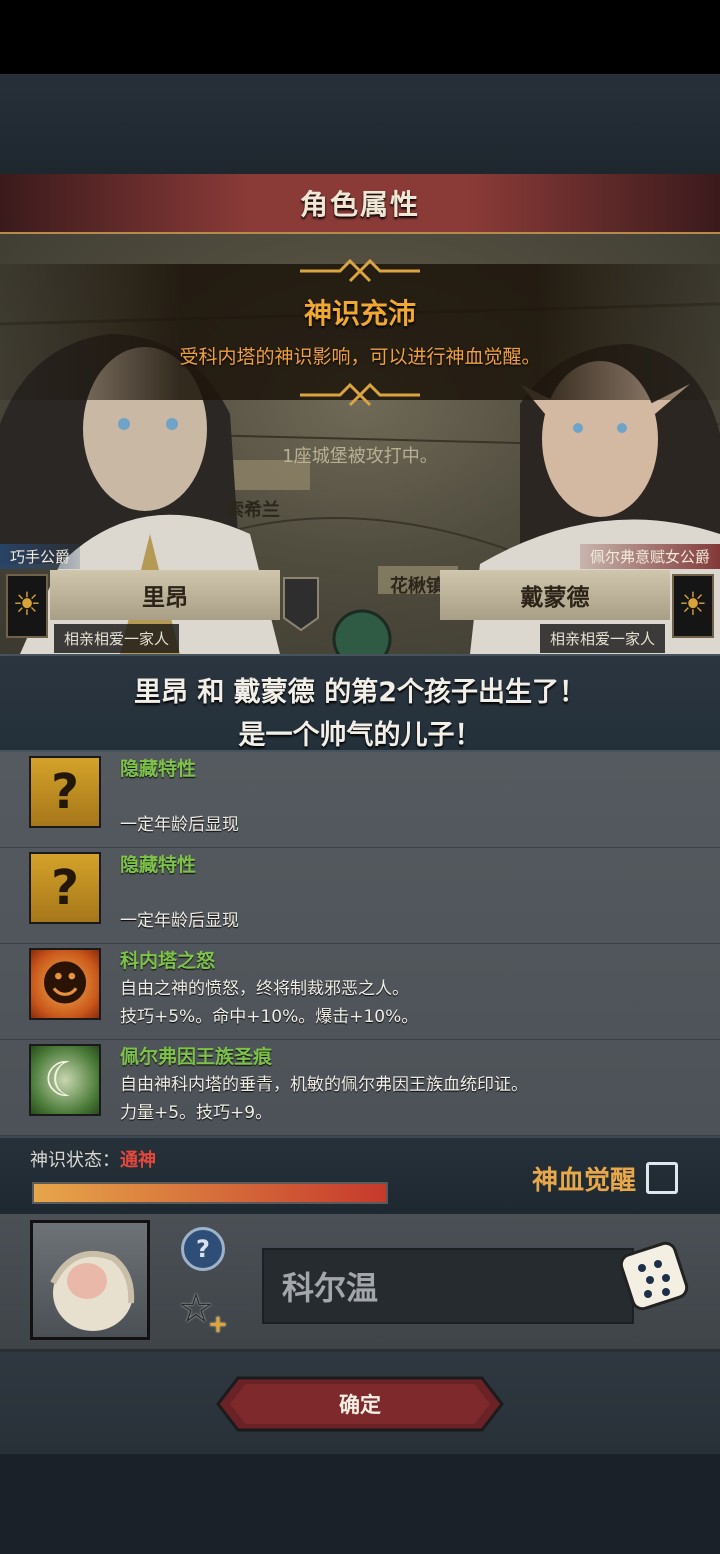  Describe the element at coordinates (360, 1175) in the screenshot. I see `divine-status-panel: 神识状态：通神 神血觉醒` at that location.